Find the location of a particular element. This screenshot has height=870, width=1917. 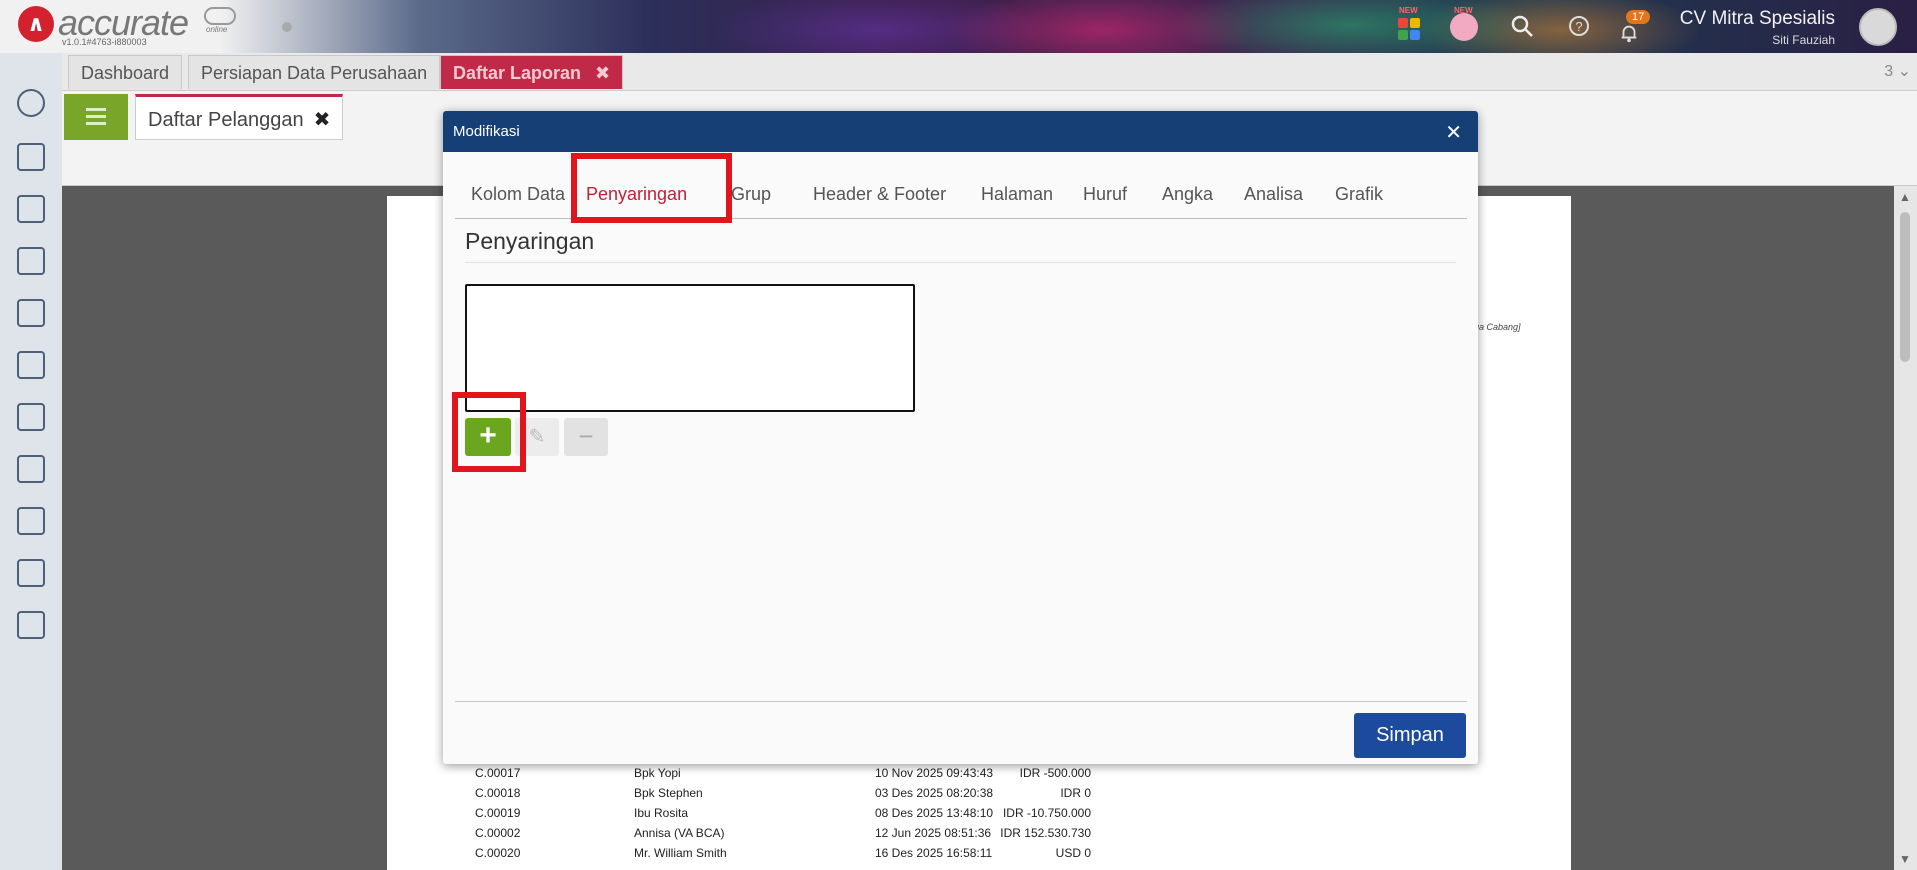

tab-angka: Angka is located at coordinates (1187, 194).